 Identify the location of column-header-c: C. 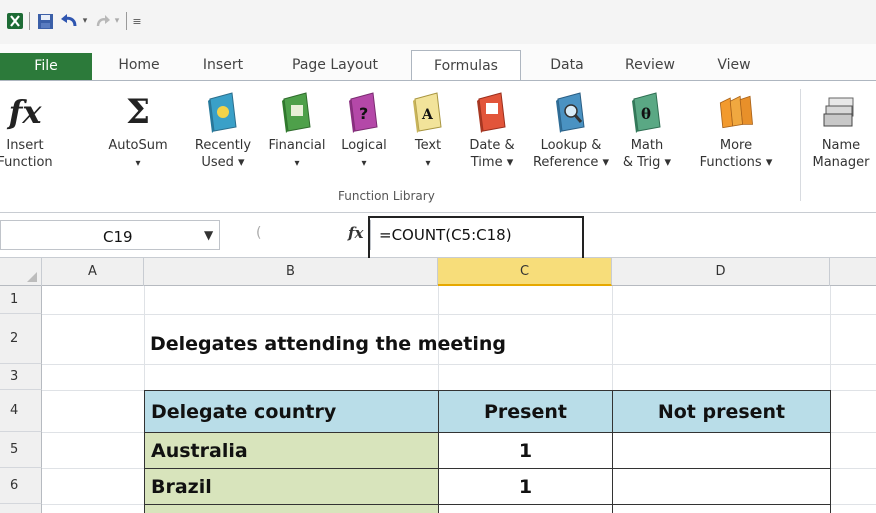
(525, 272).